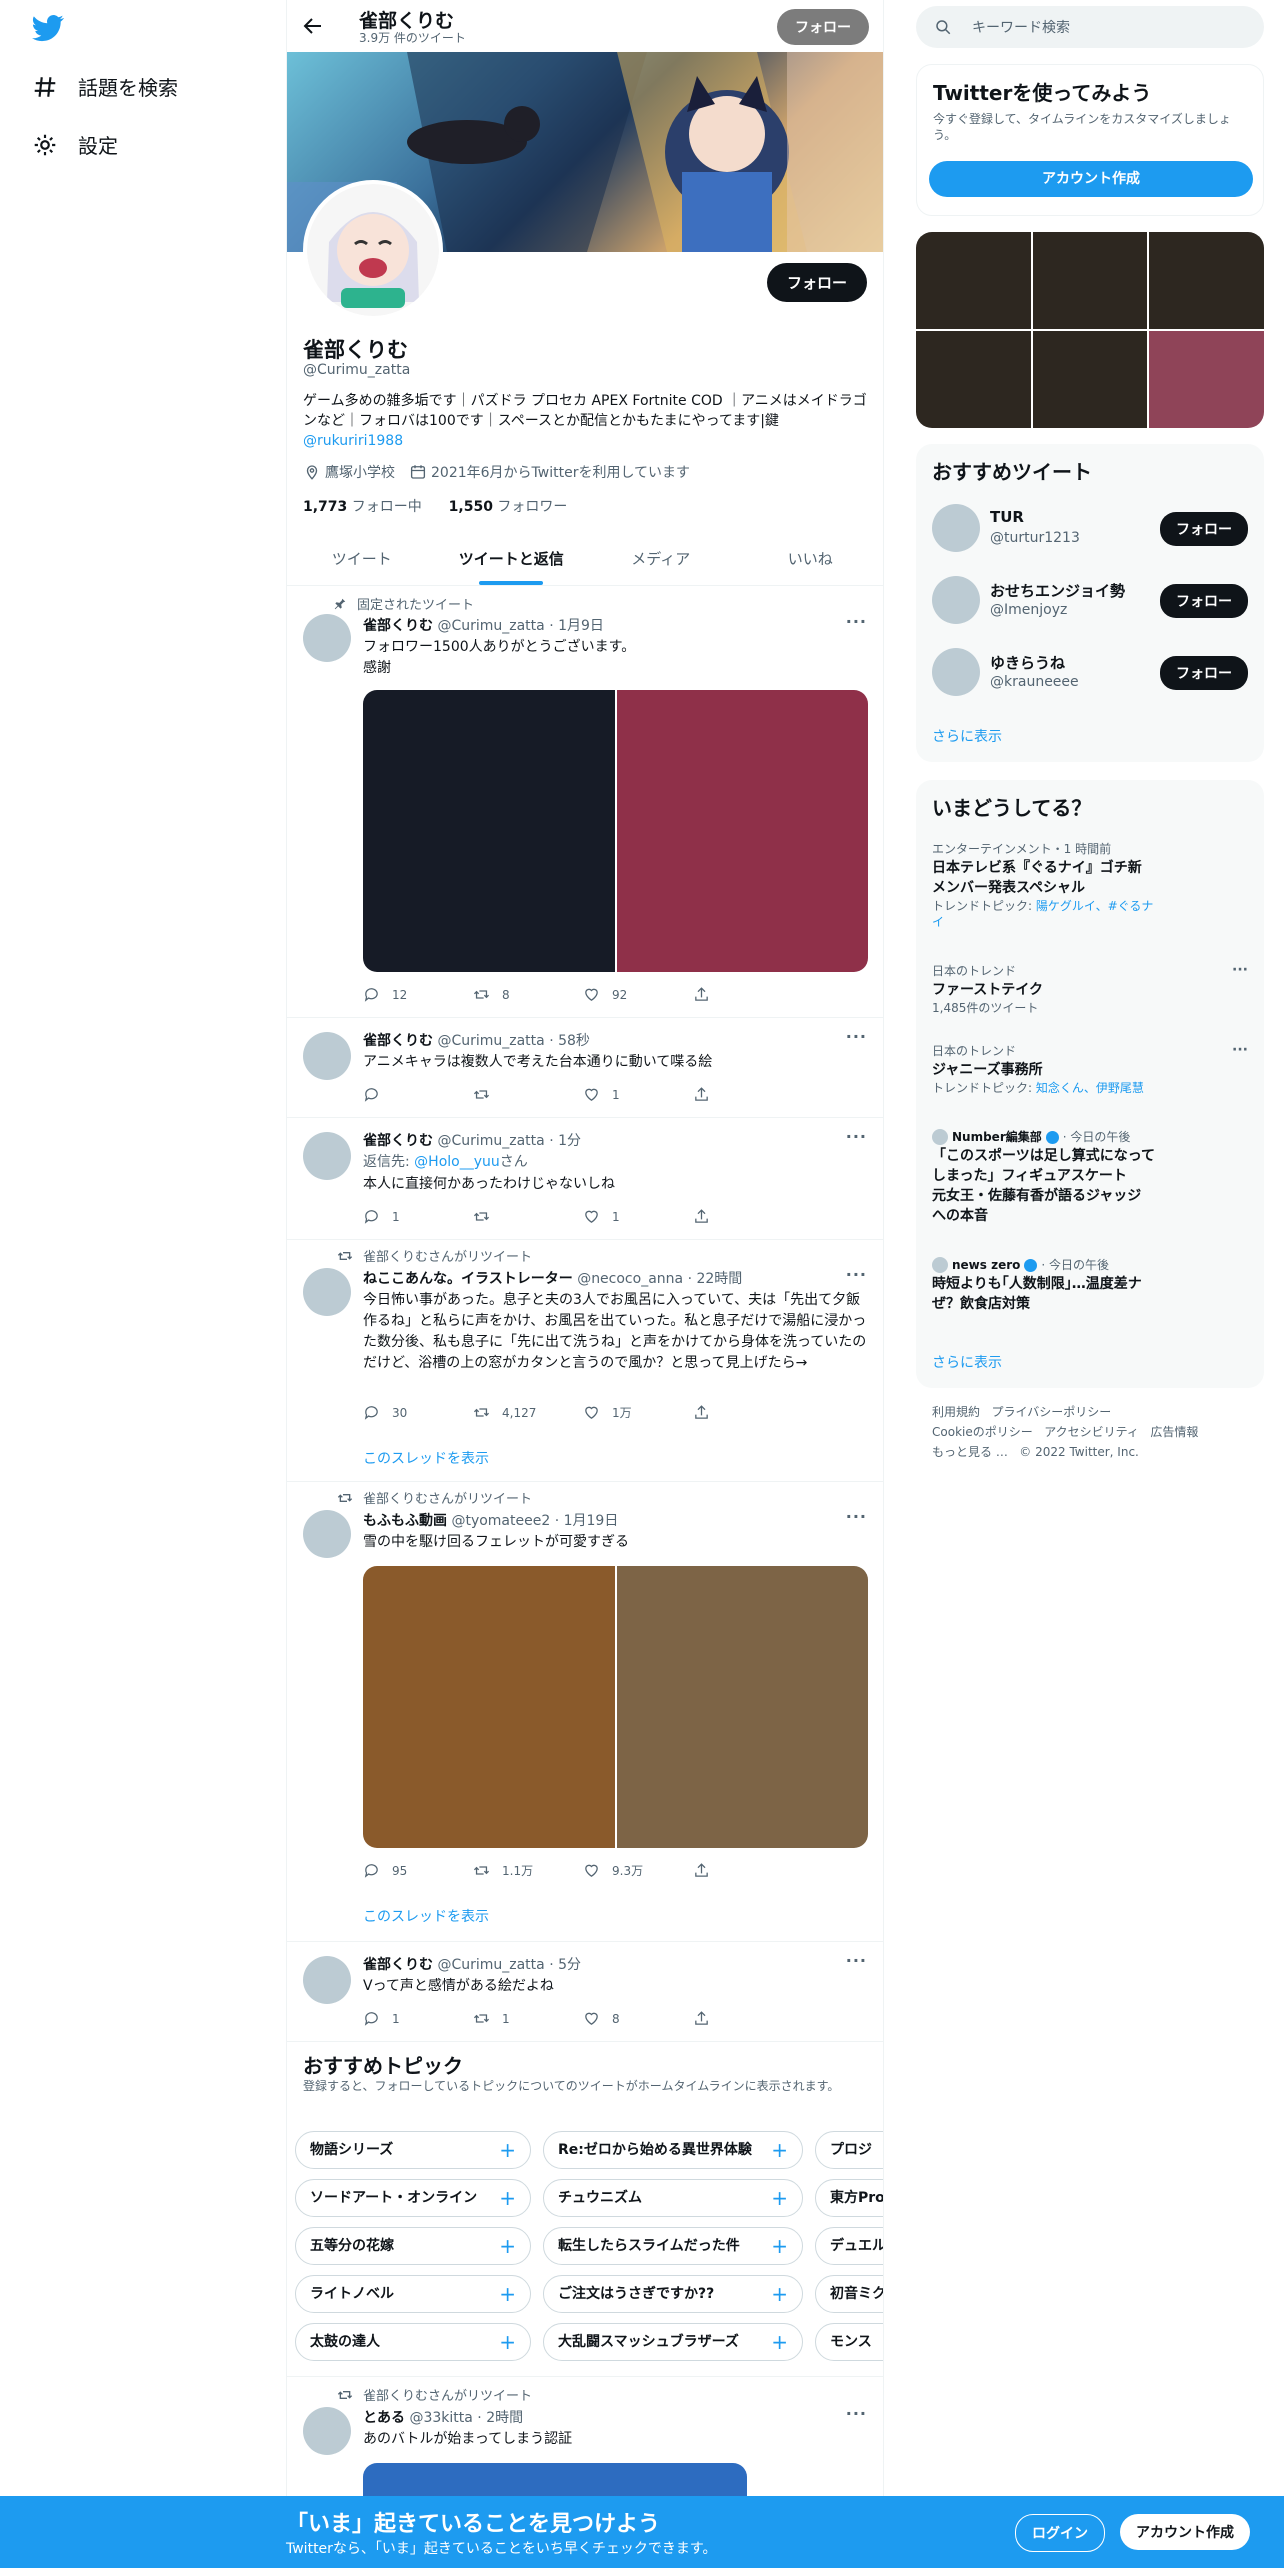  What do you see at coordinates (581, 626) in the screenshot?
I see `tweet-time: 1月9日` at bounding box center [581, 626].